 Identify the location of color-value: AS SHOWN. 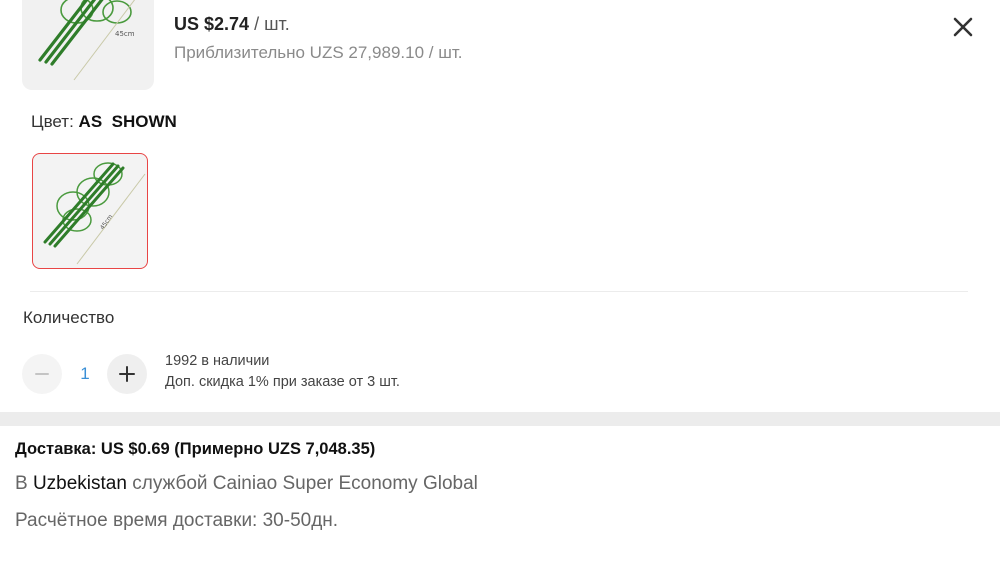
(127, 121).